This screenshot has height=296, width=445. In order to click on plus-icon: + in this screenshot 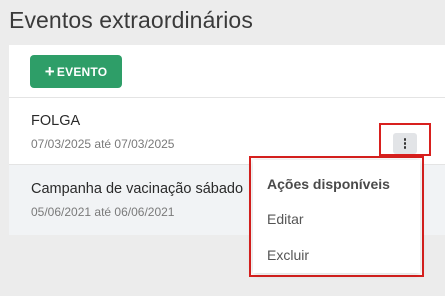, I will do `click(49, 71)`.